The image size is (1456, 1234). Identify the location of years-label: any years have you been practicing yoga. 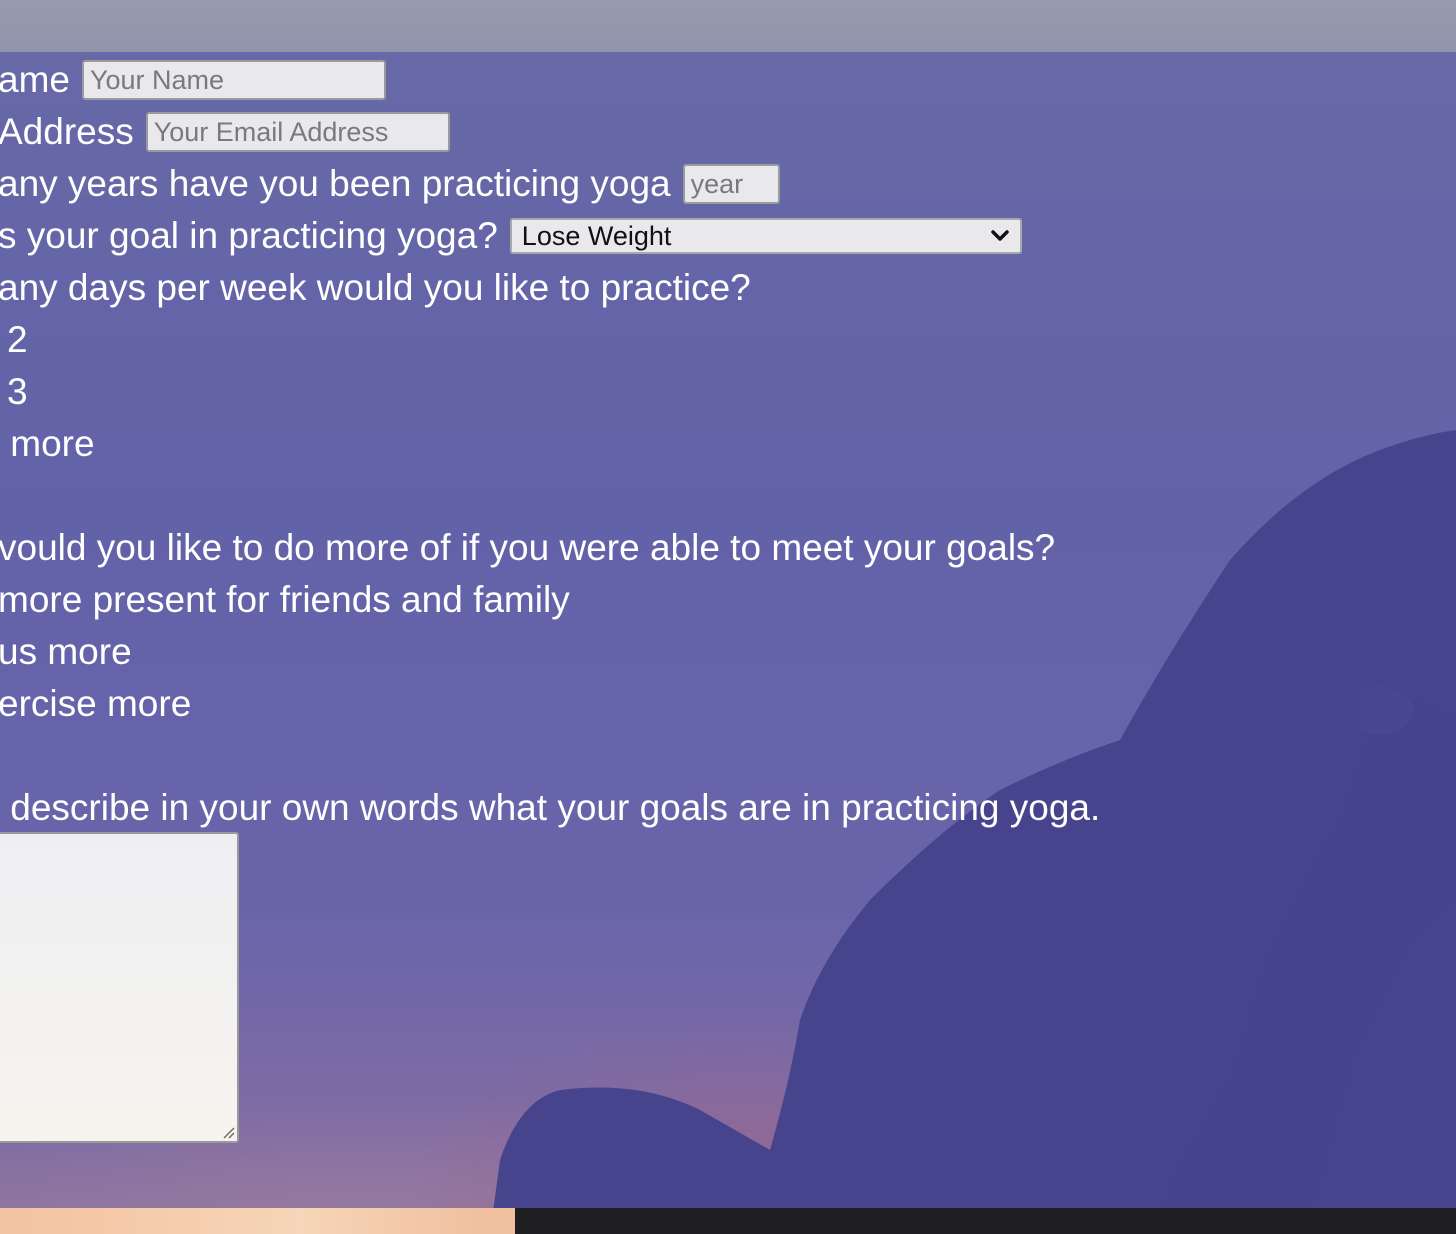
(335, 183).